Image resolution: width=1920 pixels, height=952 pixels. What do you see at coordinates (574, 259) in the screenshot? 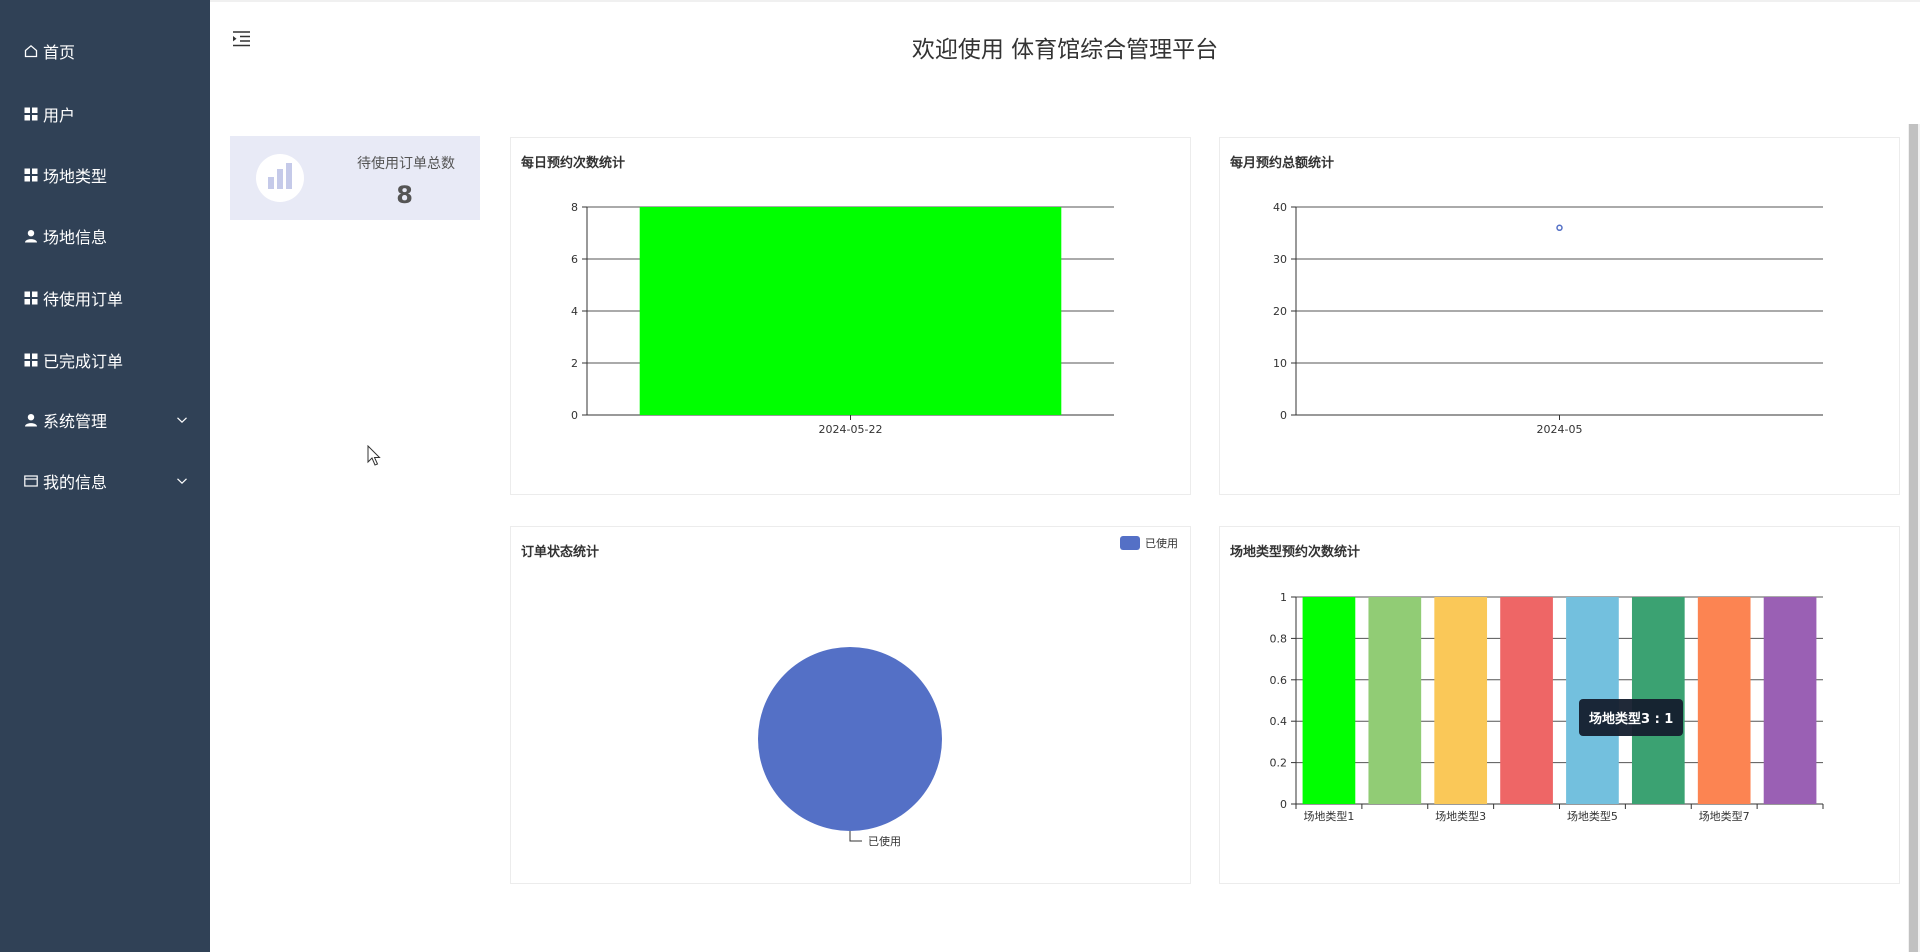
I see `y-tick-label: 6` at bounding box center [574, 259].